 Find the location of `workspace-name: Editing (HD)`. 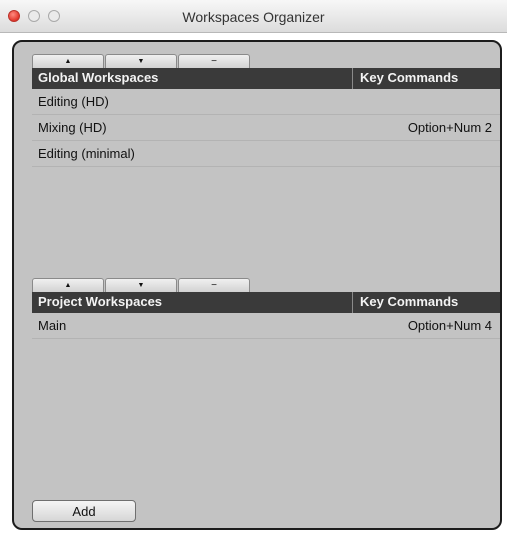

workspace-name: Editing (HD) is located at coordinates (73, 101).